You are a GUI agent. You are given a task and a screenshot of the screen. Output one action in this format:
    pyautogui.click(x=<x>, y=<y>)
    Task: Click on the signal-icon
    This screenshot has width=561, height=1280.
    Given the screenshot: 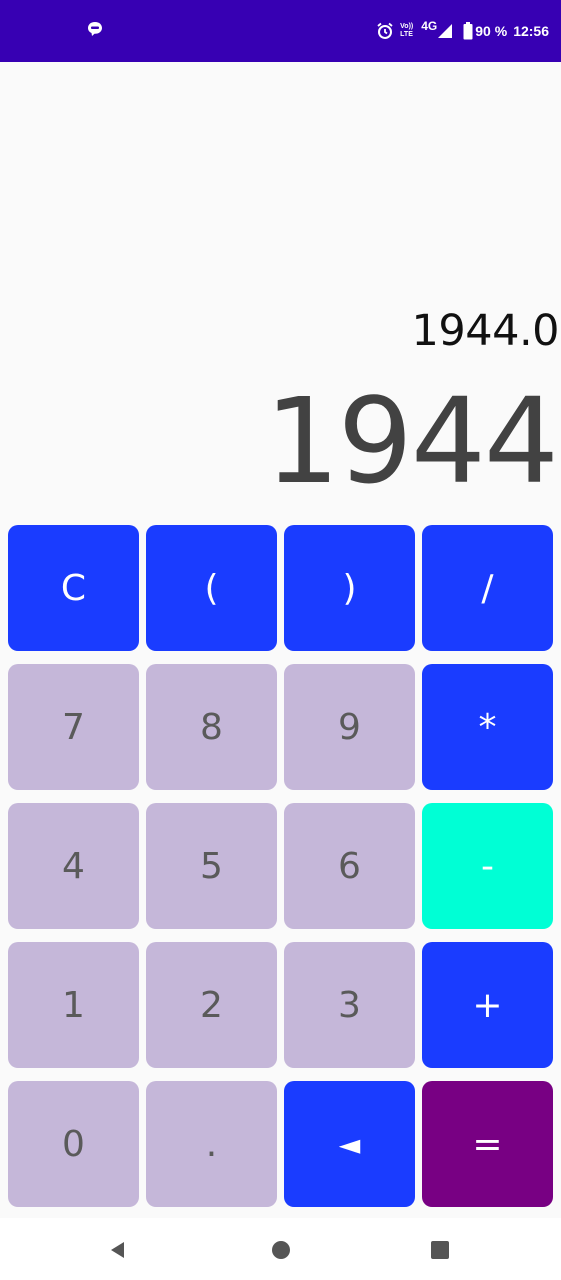 What is the action you would take?
    pyautogui.click(x=445, y=31)
    